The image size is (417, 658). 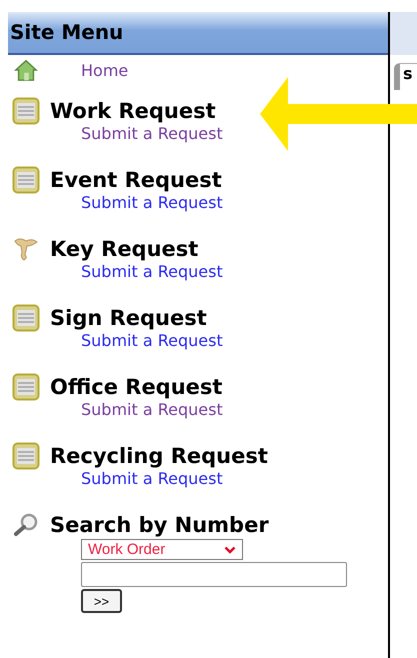 What do you see at coordinates (104, 70) in the screenshot?
I see `home-link: Home` at bounding box center [104, 70].